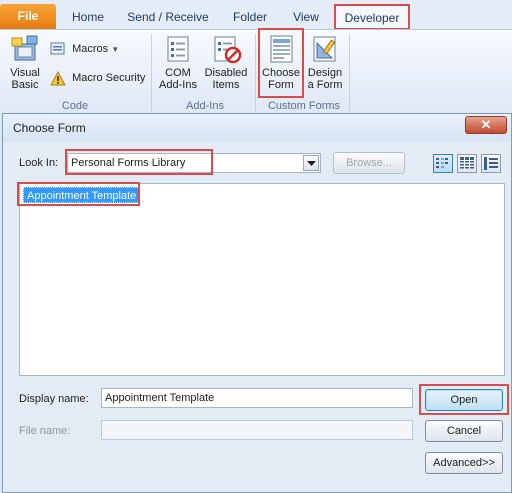  I want to click on tab-send-receive: Send / Receive, so click(168, 17).